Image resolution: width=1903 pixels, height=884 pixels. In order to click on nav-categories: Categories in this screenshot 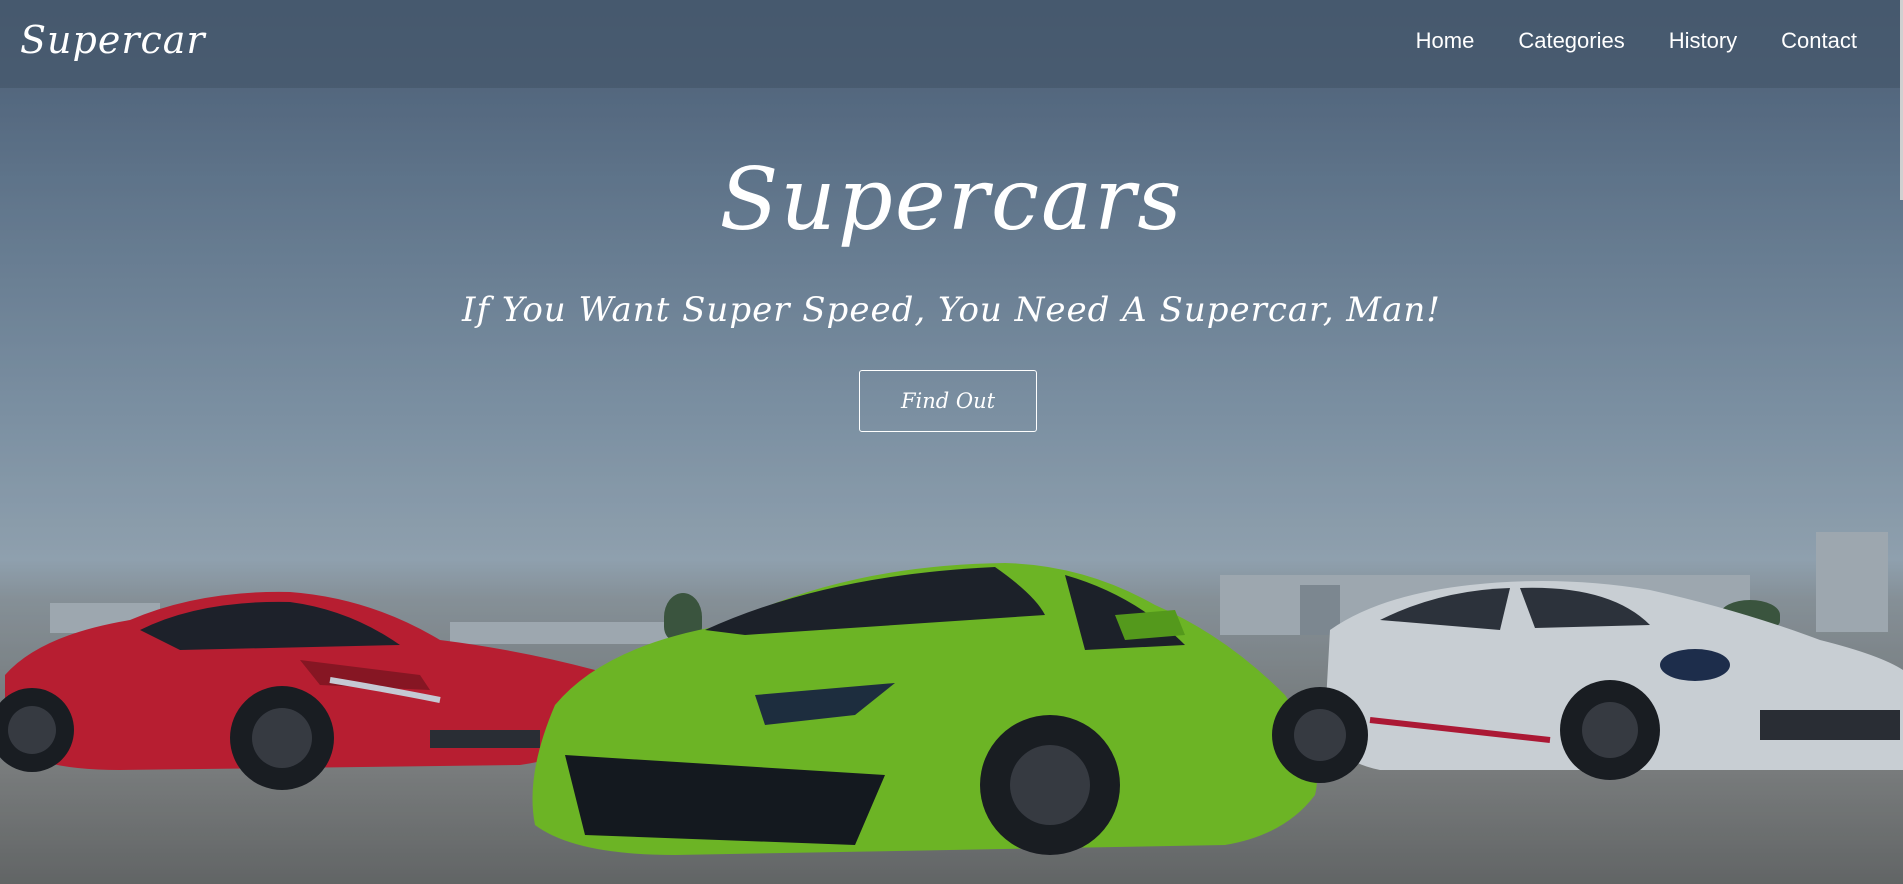, I will do `click(1571, 41)`.